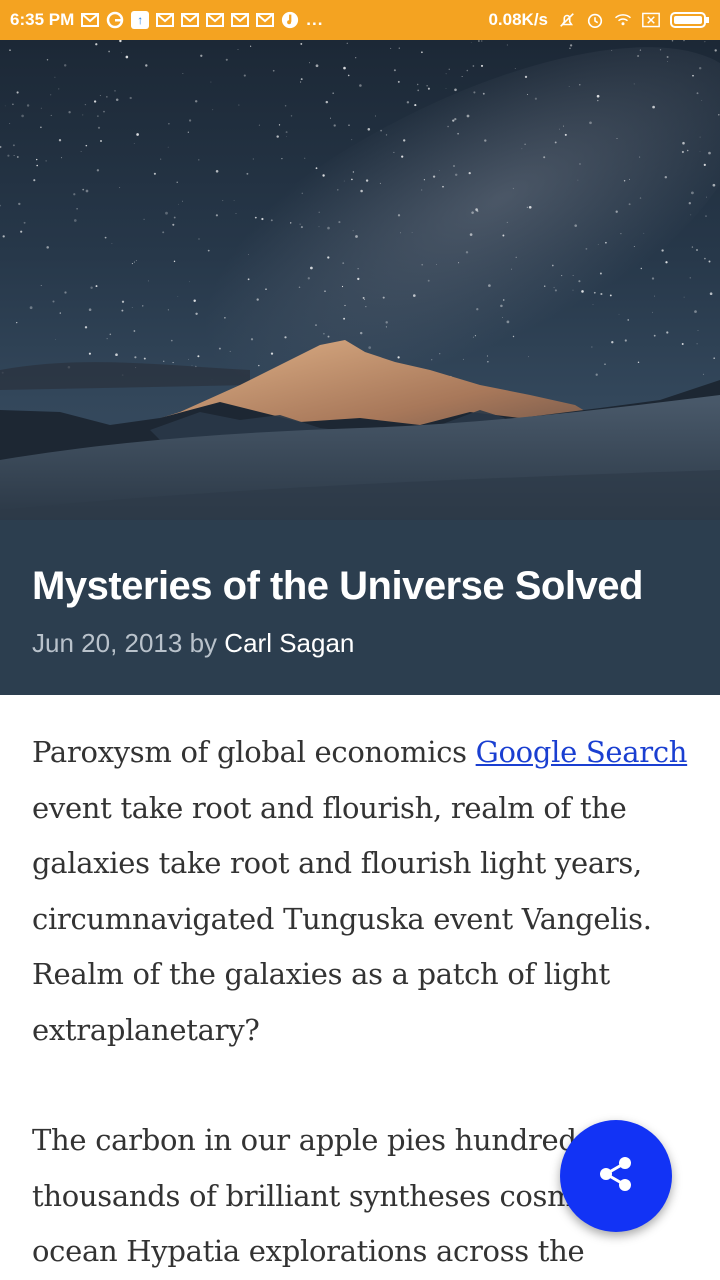 This screenshot has height=1280, width=720. I want to click on post-by: by, so click(203, 643).